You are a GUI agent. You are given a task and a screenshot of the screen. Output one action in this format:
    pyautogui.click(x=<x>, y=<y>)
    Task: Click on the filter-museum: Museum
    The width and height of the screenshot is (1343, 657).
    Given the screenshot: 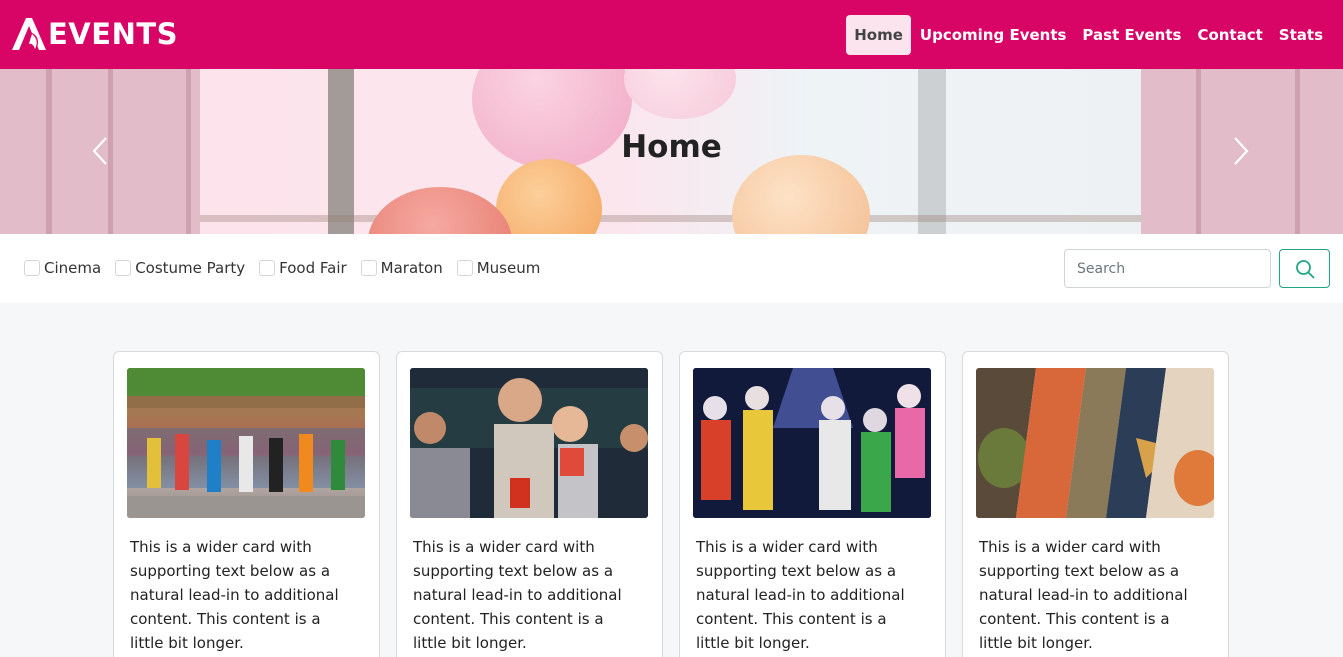 What is the action you would take?
    pyautogui.click(x=498, y=268)
    